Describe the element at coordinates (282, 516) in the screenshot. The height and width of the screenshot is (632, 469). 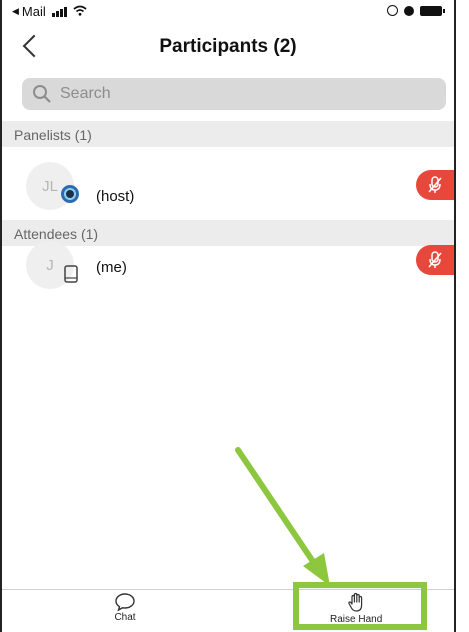
I see `annotation-arrow` at that location.